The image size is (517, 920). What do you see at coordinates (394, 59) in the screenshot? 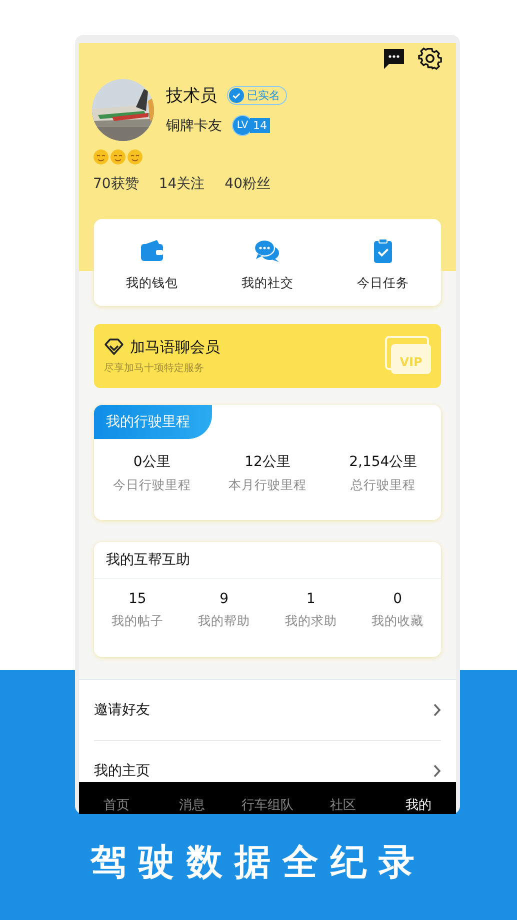
I see `message-icon` at bounding box center [394, 59].